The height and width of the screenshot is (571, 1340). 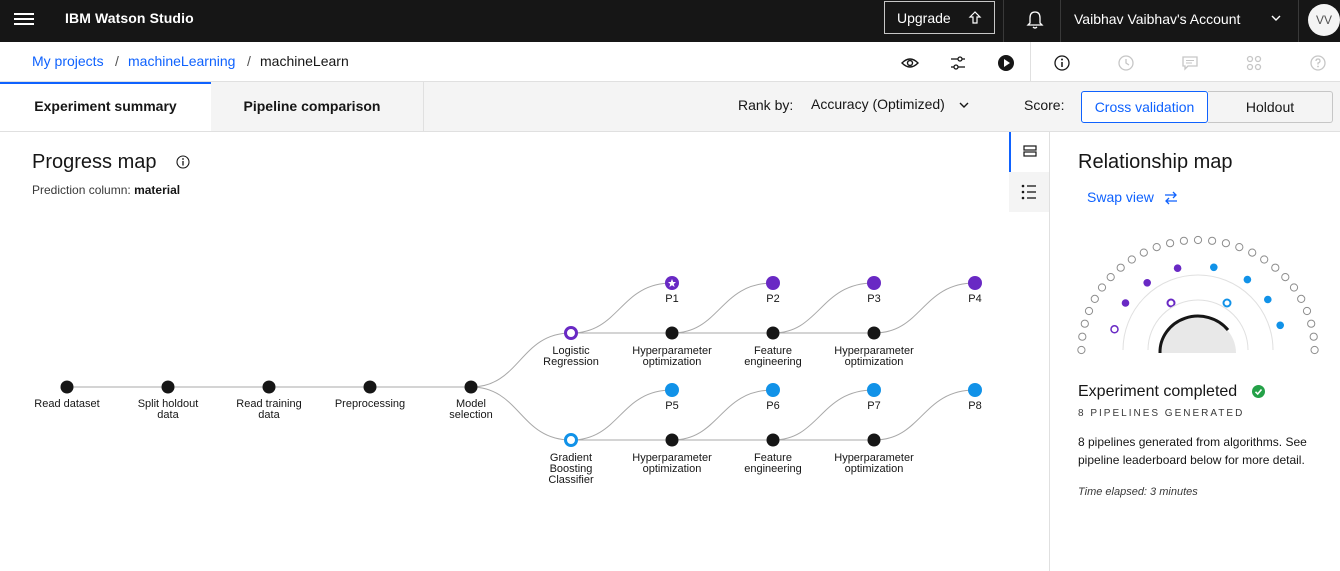 I want to click on breadcrumb-my-projects: My projects, so click(x=68, y=61).